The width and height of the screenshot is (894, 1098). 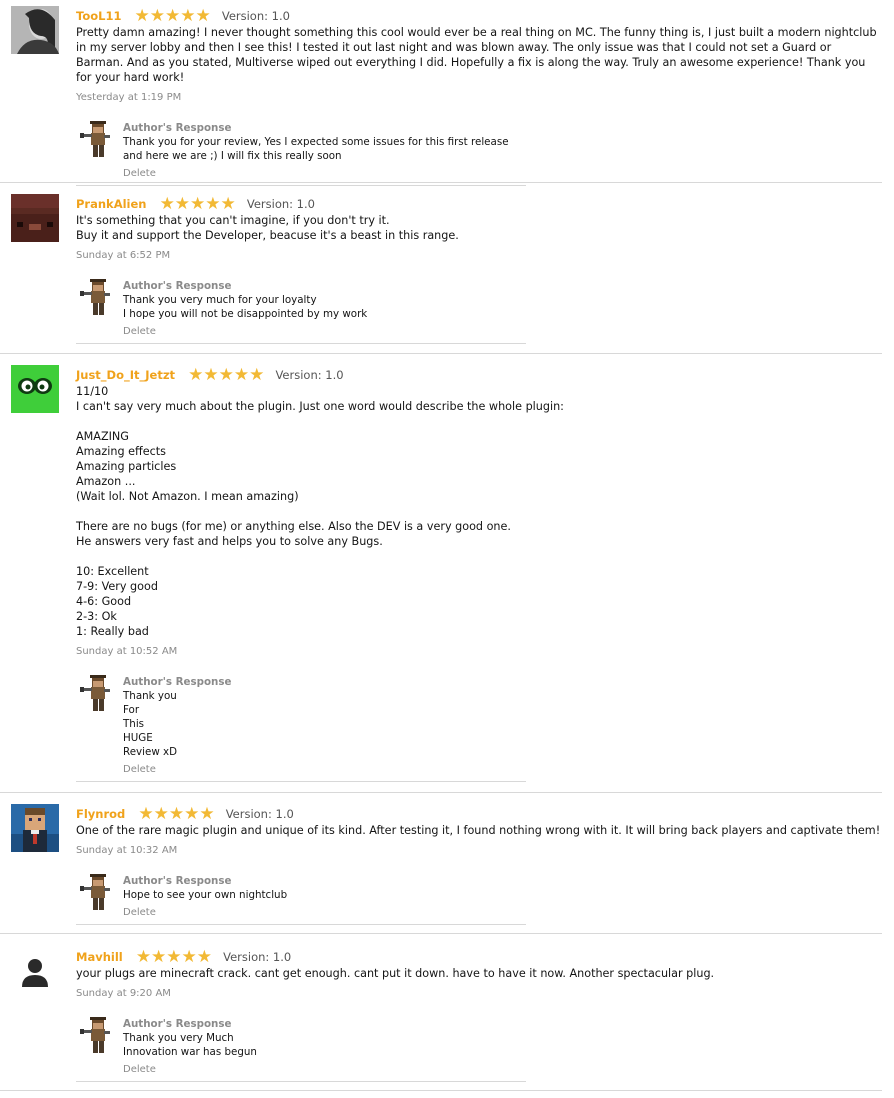 I want to click on review-username: Flynrod, so click(x=100, y=814).